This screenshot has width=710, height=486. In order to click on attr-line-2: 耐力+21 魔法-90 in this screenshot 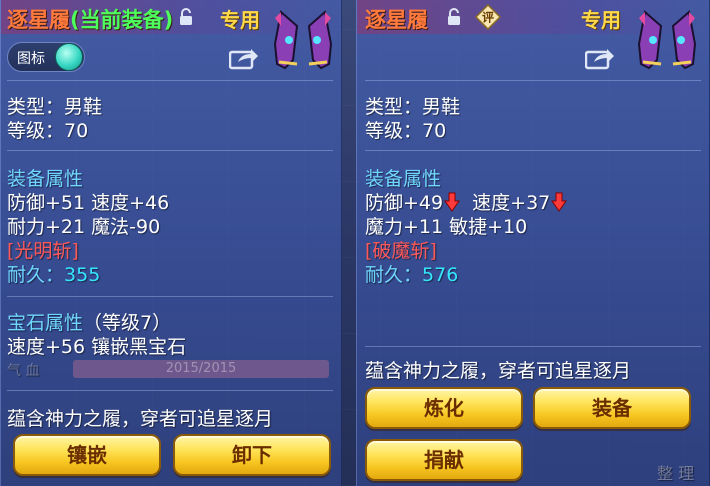, I will do `click(84, 227)`.